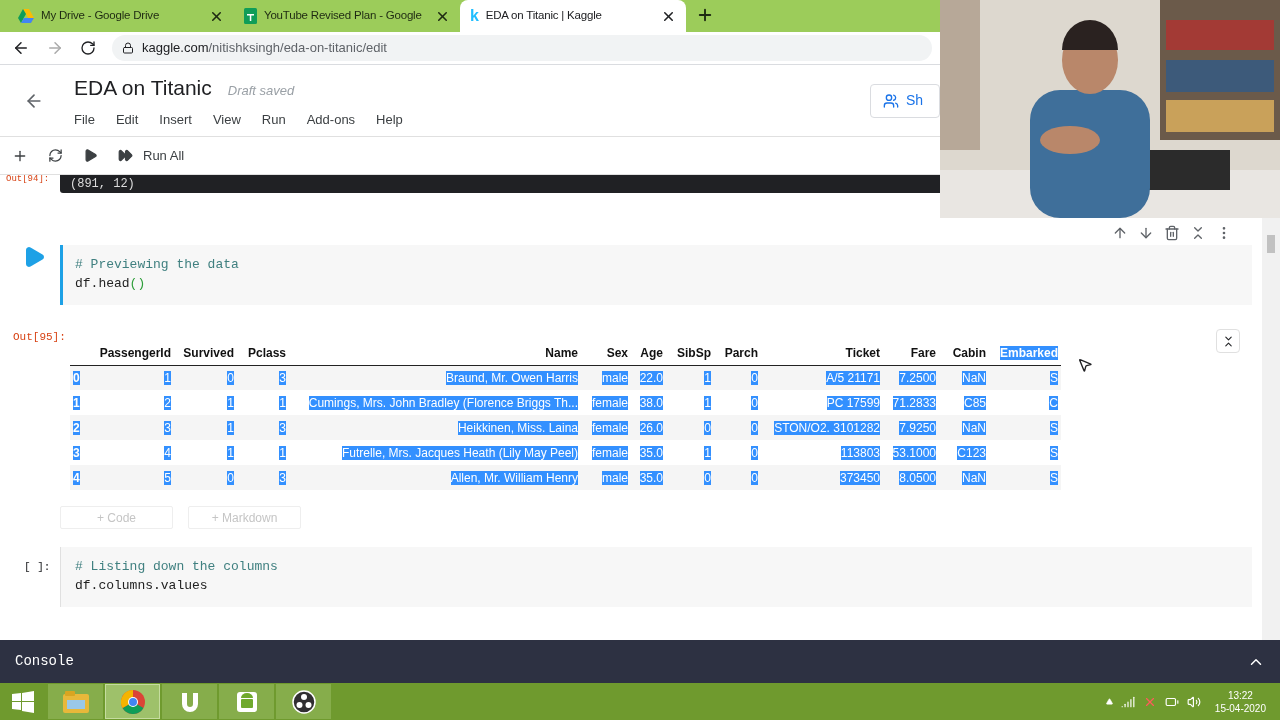  Describe the element at coordinates (860, 452) in the screenshot. I see `table-cell: 113803` at that location.